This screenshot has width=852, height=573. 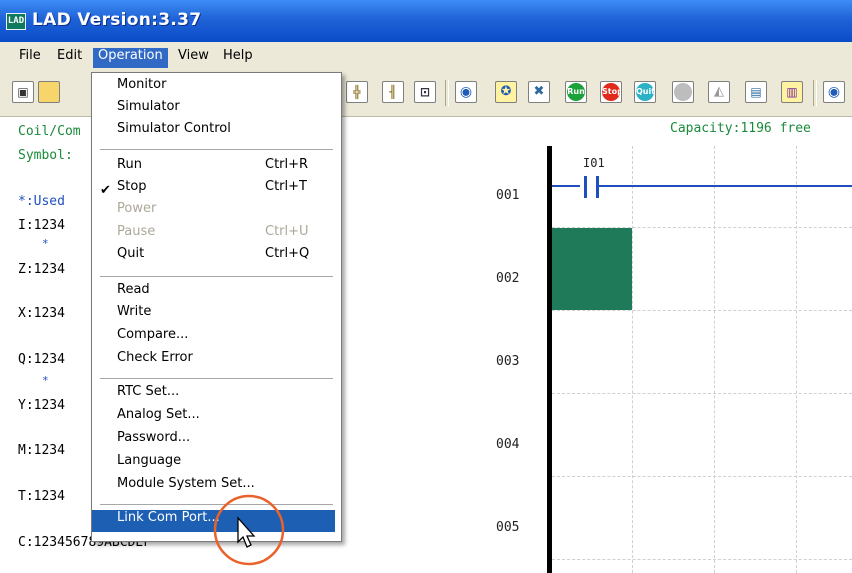 I want to click on contact-left-plate, so click(x=585, y=187).